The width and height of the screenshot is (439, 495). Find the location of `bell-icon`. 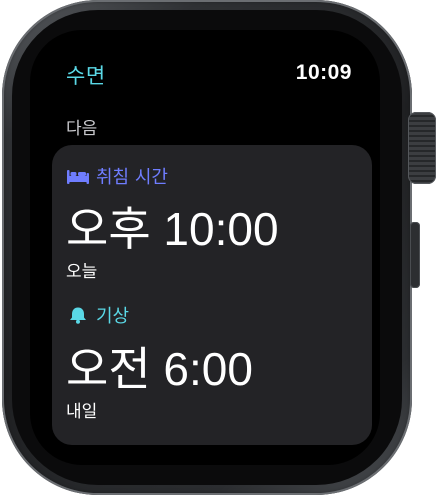

bell-icon is located at coordinates (78, 315).